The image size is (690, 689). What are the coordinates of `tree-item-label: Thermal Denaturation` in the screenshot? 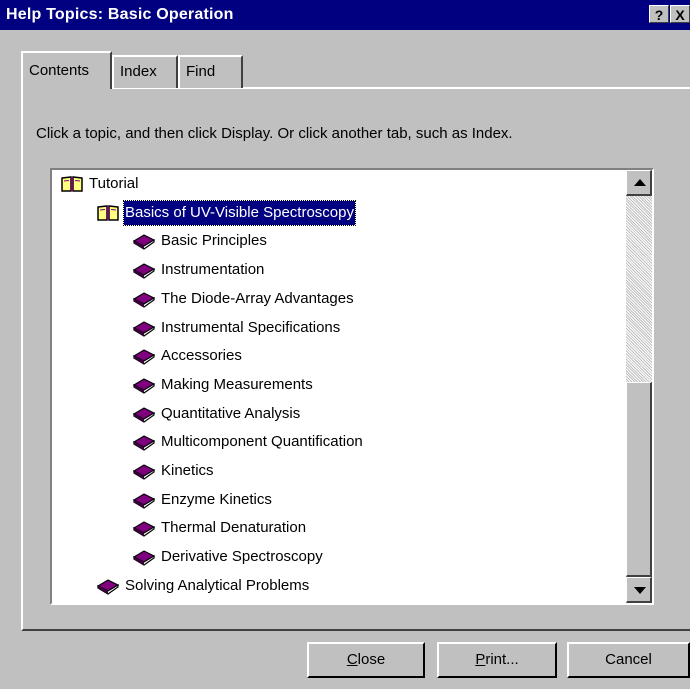 It's located at (234, 528).